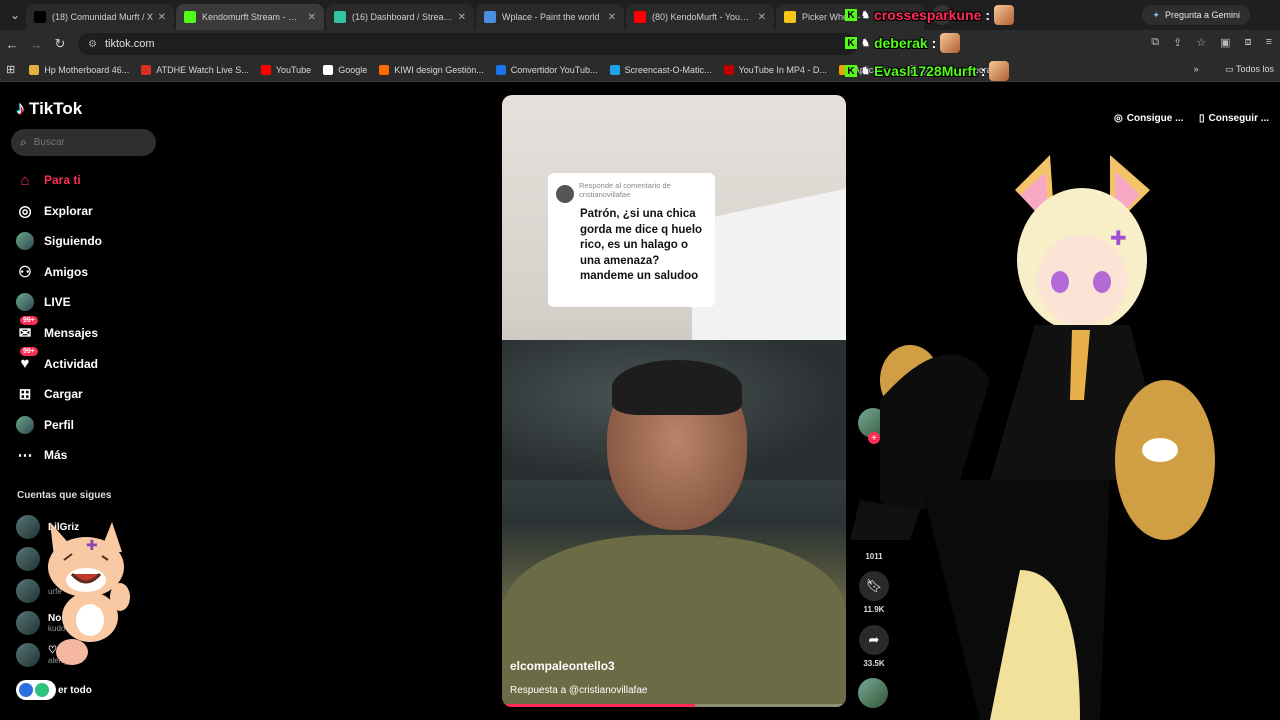 This screenshot has width=1280, height=720. Describe the element at coordinates (71, 333) in the screenshot. I see `nav-label: Mensajes` at that location.